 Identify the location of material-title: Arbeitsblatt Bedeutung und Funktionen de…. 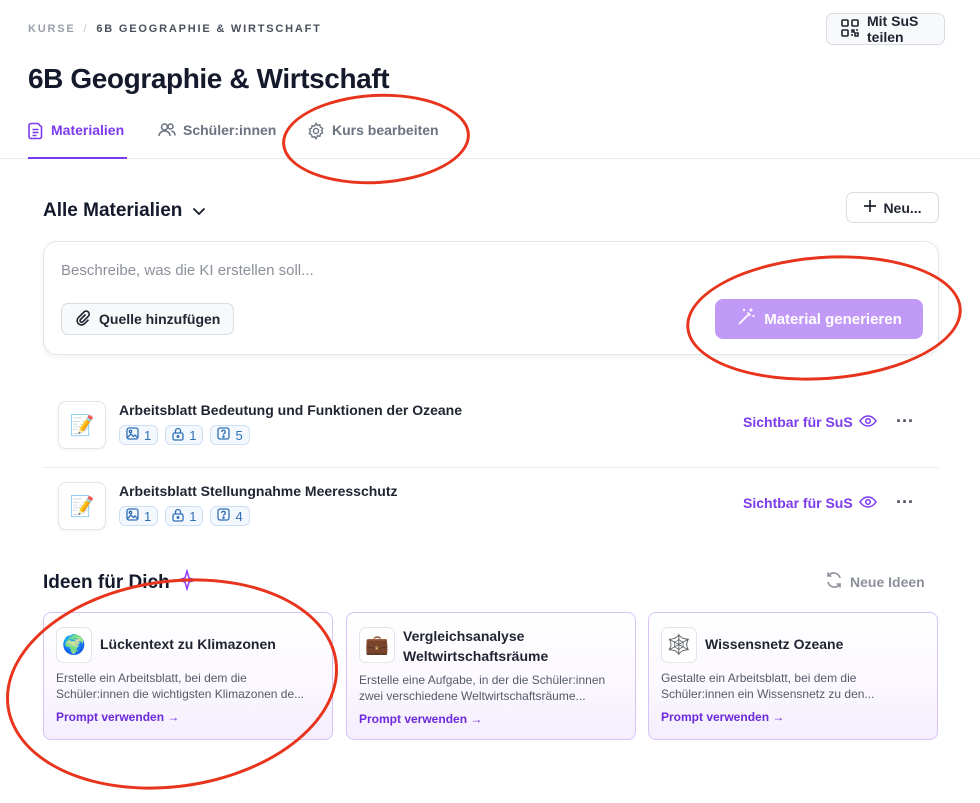
(290, 410).